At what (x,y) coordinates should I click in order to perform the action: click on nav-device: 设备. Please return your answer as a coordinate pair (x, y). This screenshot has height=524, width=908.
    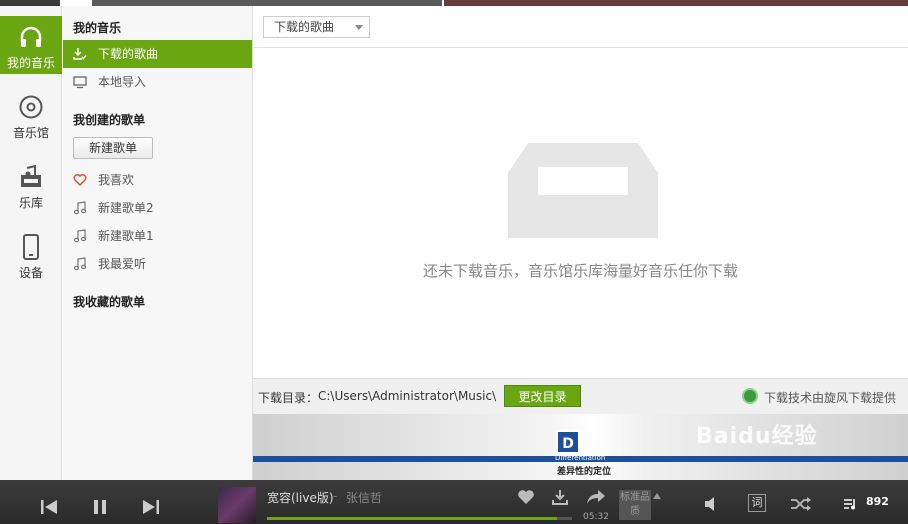
    Looking at the image, I should click on (31, 259).